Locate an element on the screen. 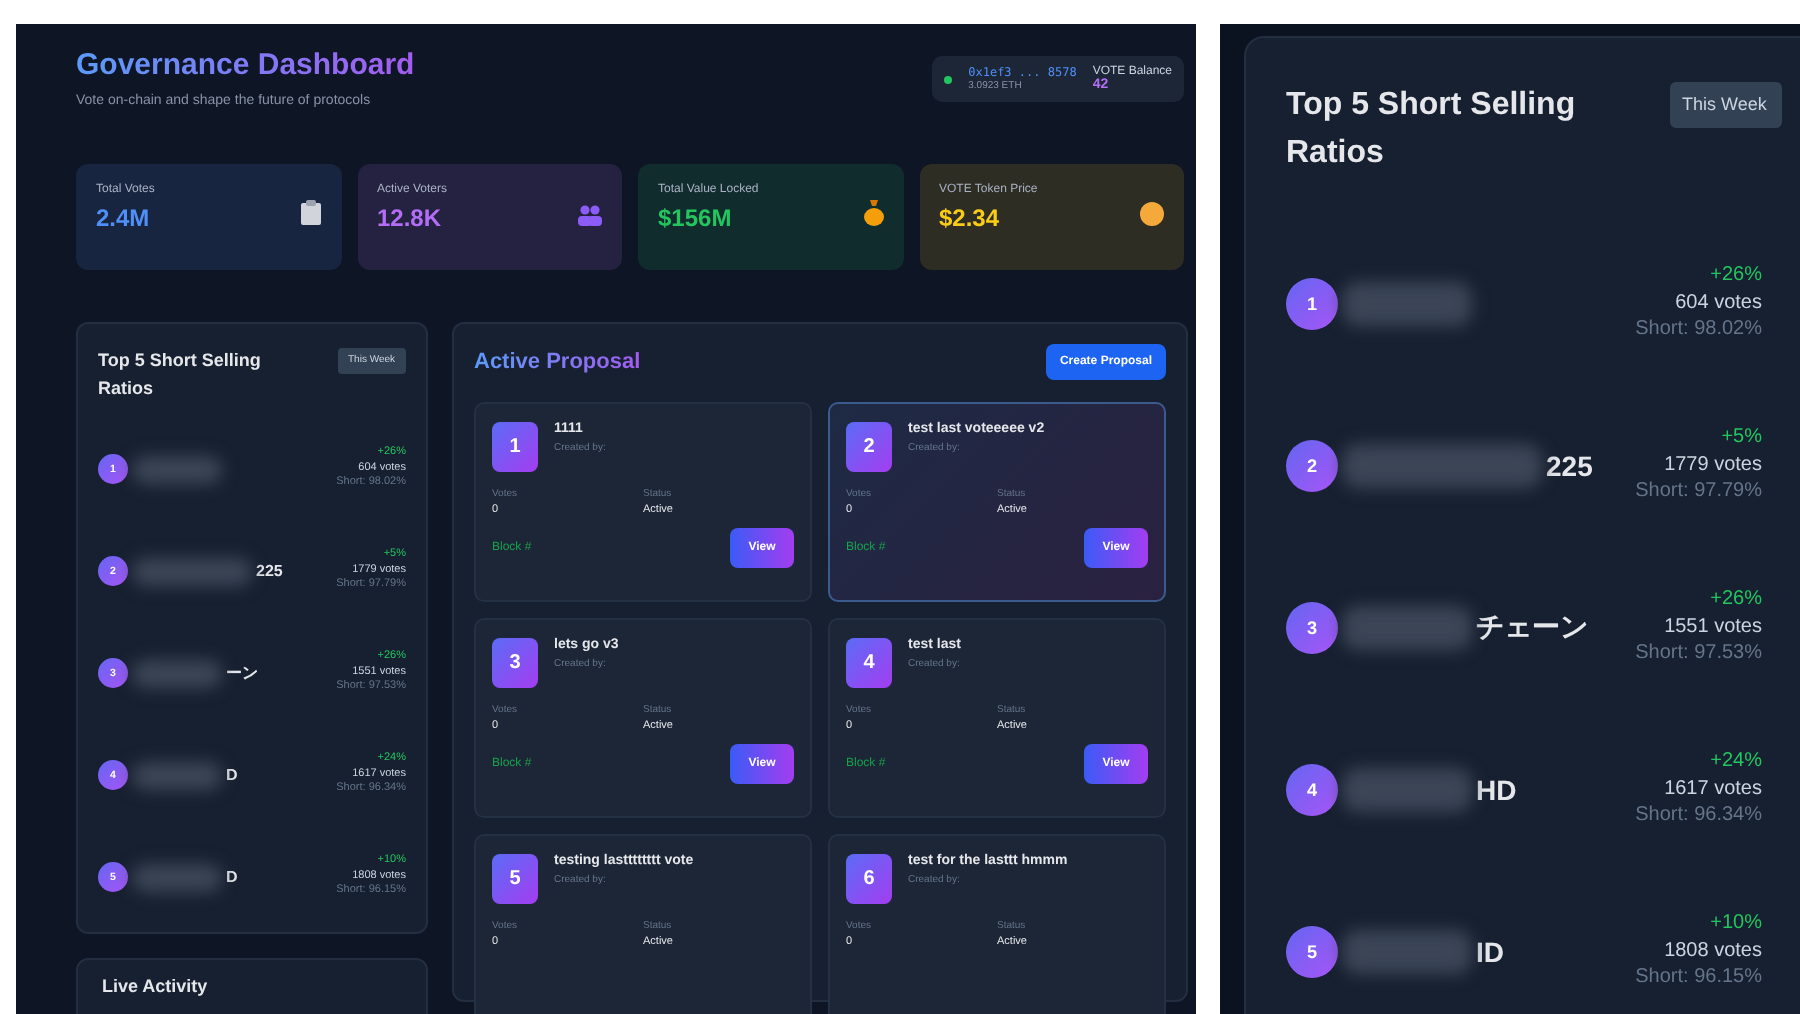  name-text: HD is located at coordinates (1496, 789).